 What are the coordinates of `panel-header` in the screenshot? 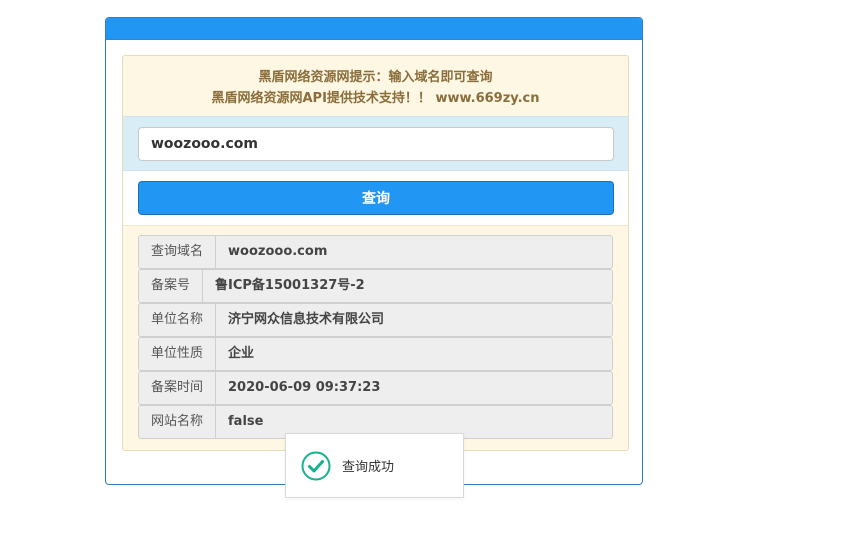 It's located at (374, 29).